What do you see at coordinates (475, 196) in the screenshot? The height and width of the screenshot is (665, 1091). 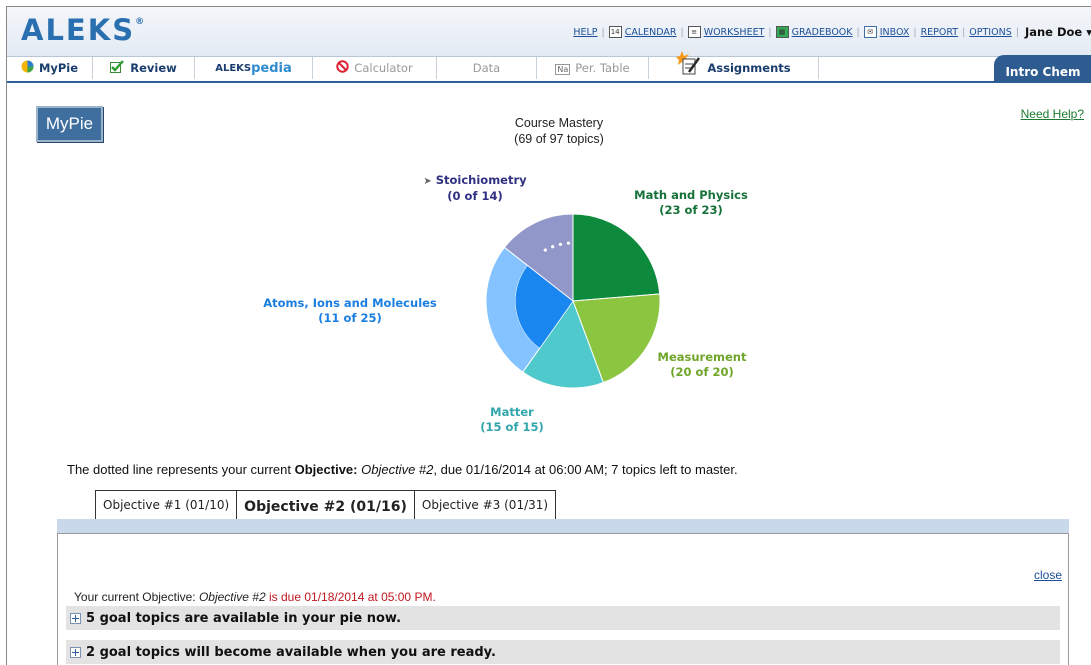 I see `slice-count: (0 of 14)` at bounding box center [475, 196].